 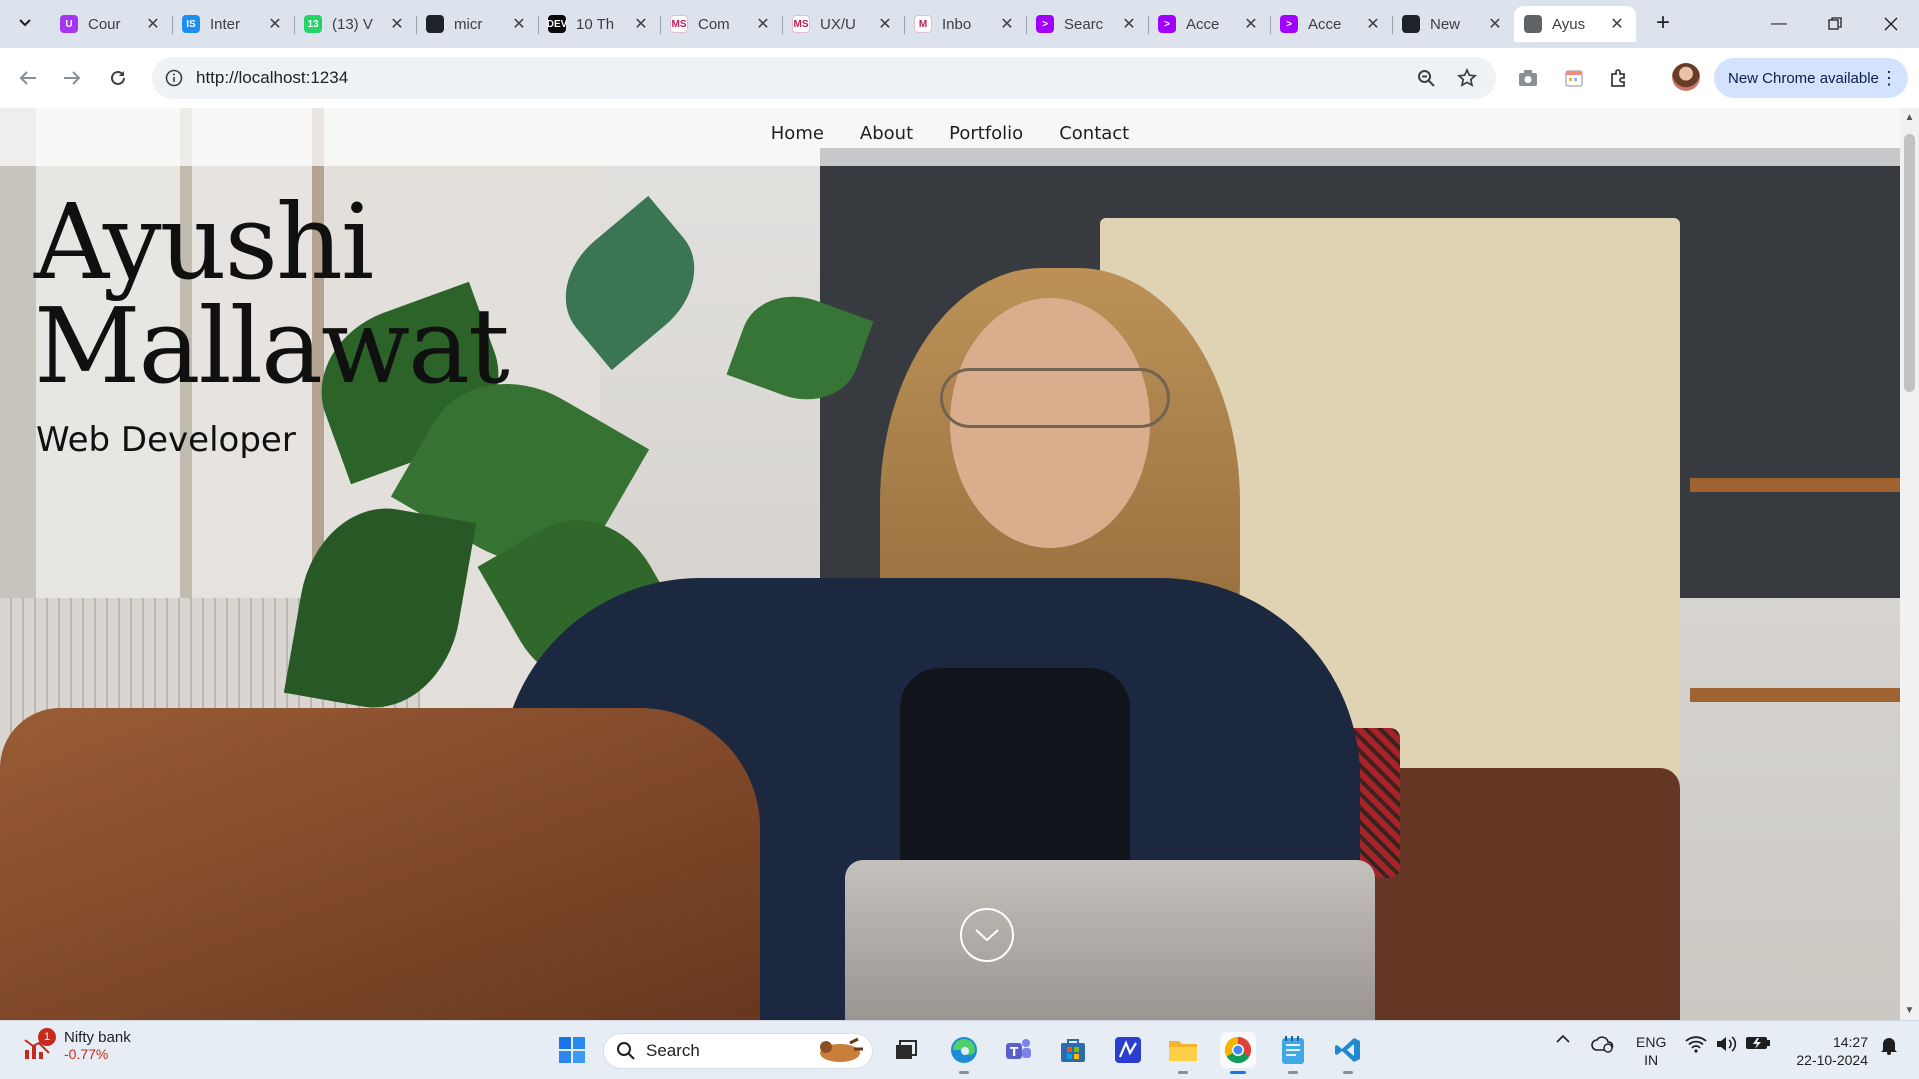 What do you see at coordinates (1348, 1053) in the screenshot?
I see `taskbar-vscode` at bounding box center [1348, 1053].